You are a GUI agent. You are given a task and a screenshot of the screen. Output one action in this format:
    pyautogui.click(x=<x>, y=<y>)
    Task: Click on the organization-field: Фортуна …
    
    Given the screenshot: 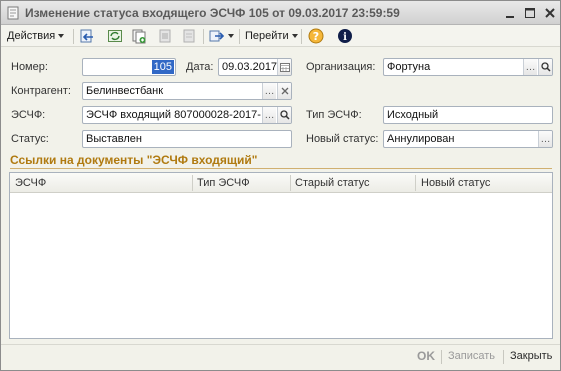 What is the action you would take?
    pyautogui.click(x=468, y=67)
    